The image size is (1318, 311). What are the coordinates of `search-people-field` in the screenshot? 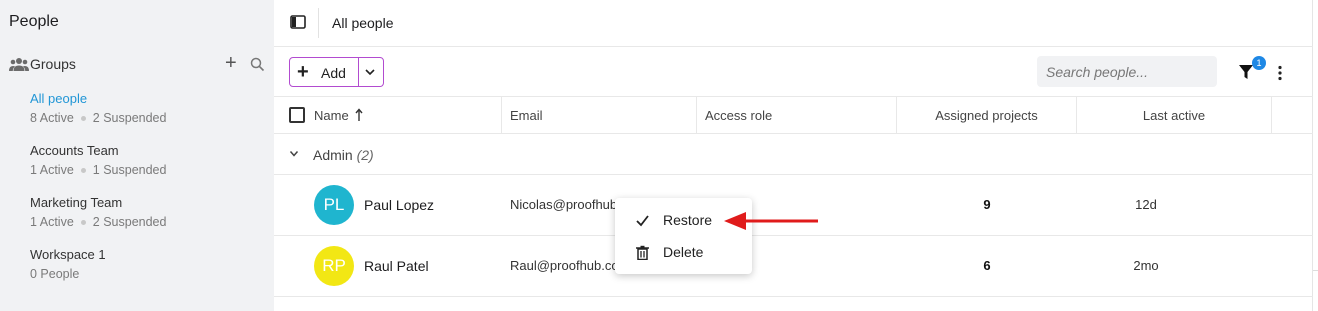 It's located at (1127, 71).